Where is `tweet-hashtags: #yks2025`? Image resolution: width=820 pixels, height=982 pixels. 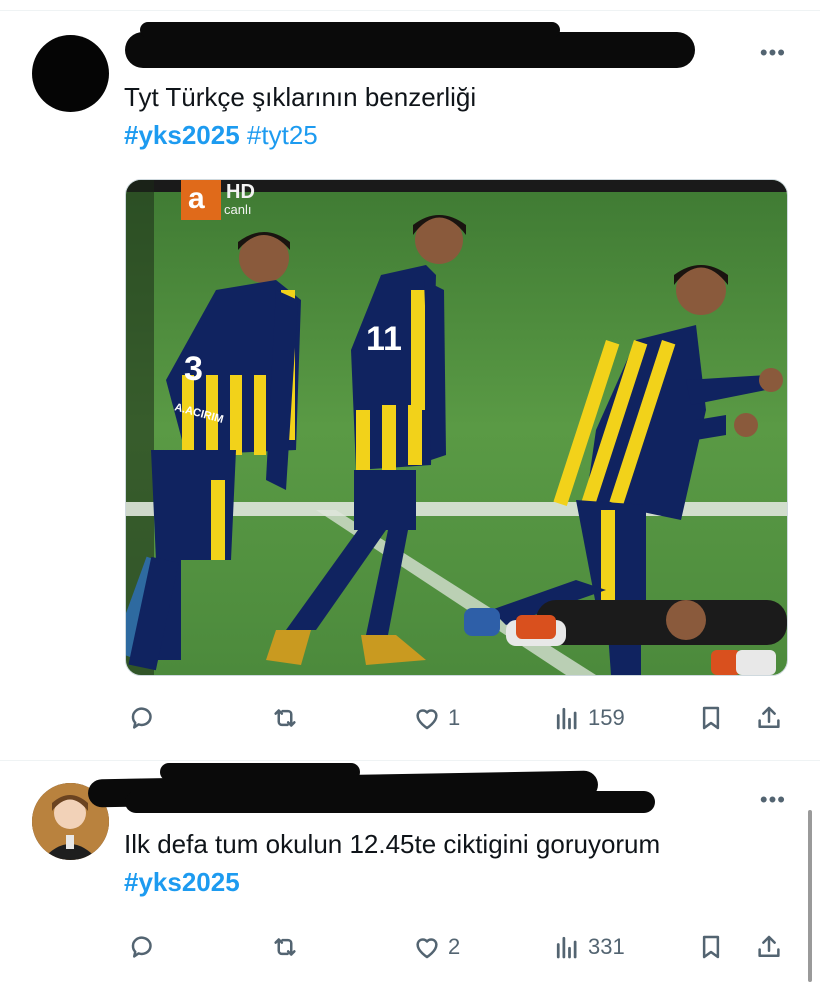 tweet-hashtags: #yks2025 is located at coordinates (182, 882).